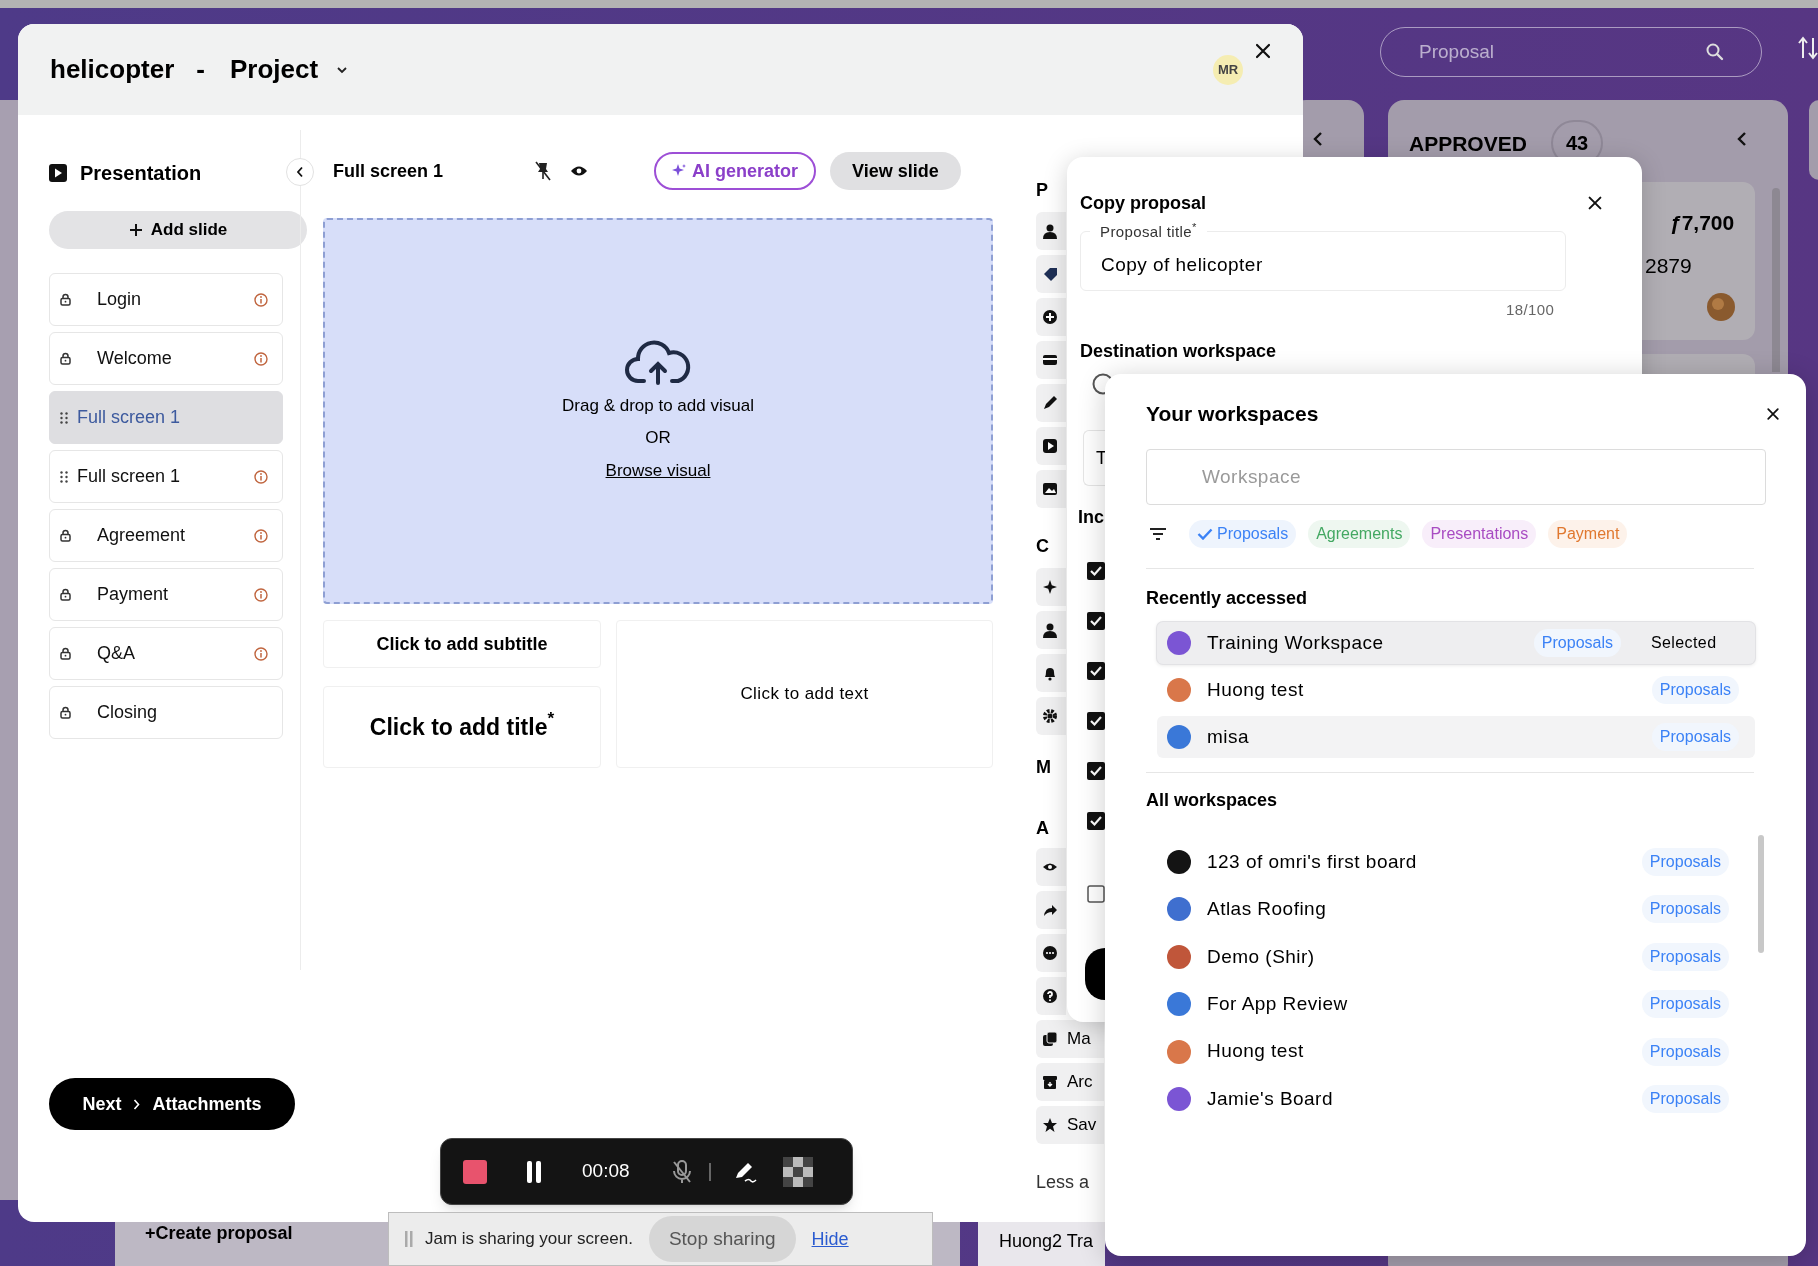 The image size is (1818, 1266). I want to click on workspace-name: misa, so click(1228, 736).